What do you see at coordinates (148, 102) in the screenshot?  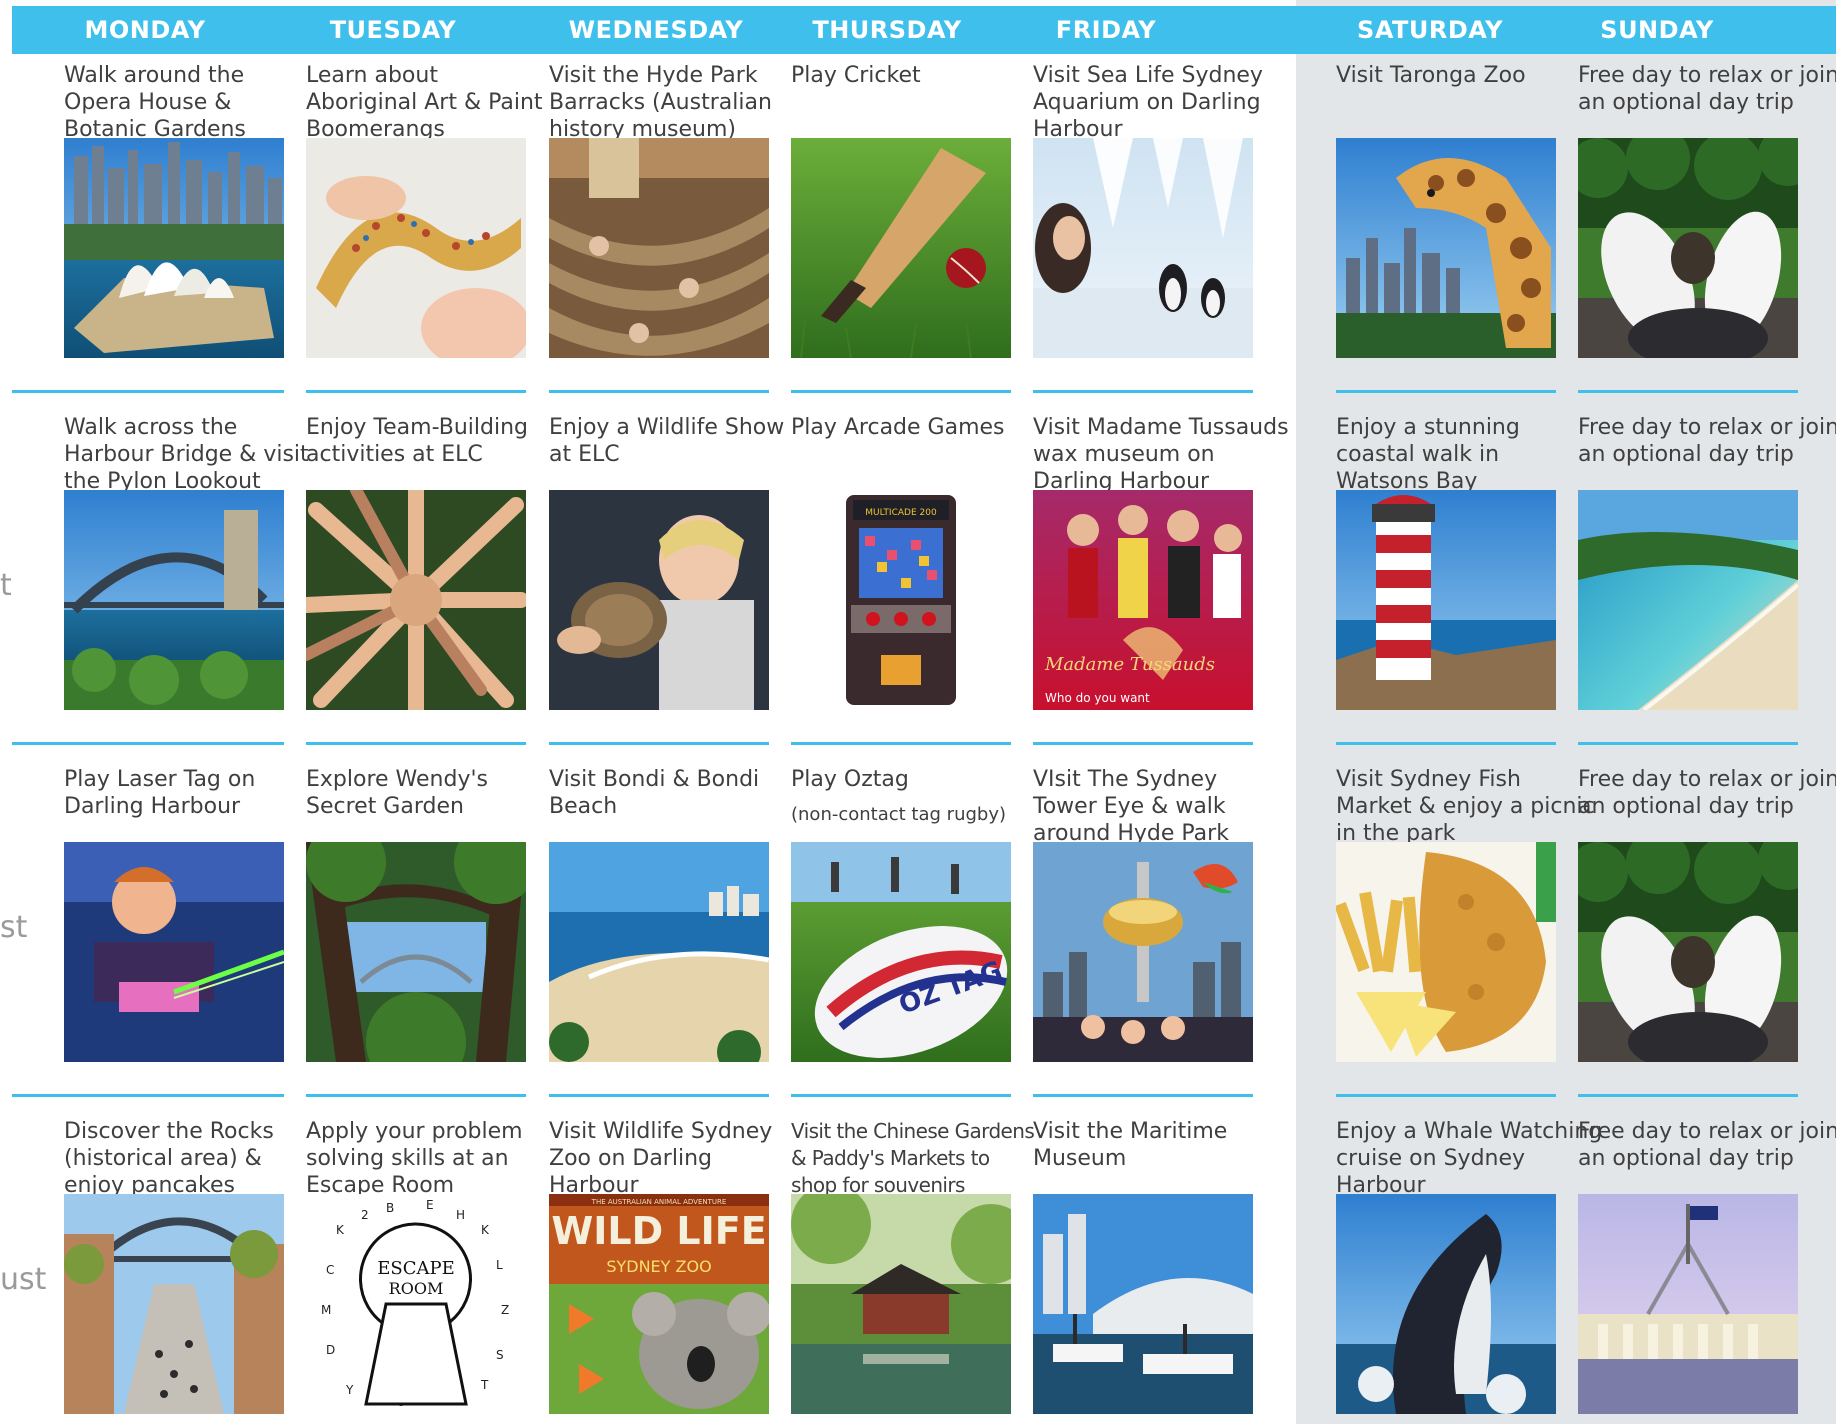 I see `activity-line: Opera House &` at bounding box center [148, 102].